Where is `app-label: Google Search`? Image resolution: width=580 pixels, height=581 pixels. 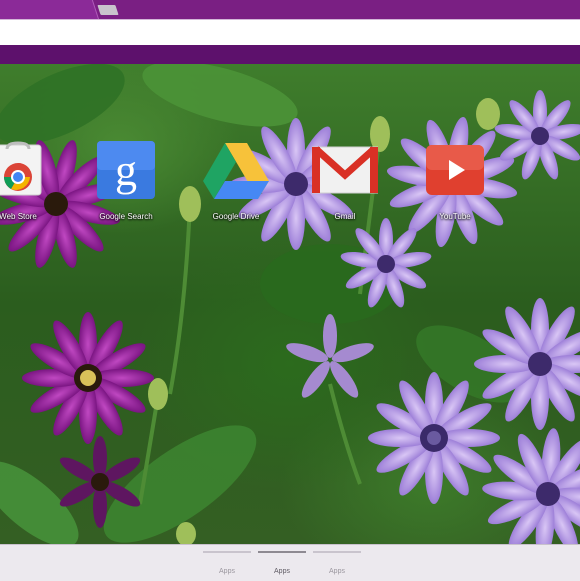 app-label: Google Search is located at coordinates (126, 216).